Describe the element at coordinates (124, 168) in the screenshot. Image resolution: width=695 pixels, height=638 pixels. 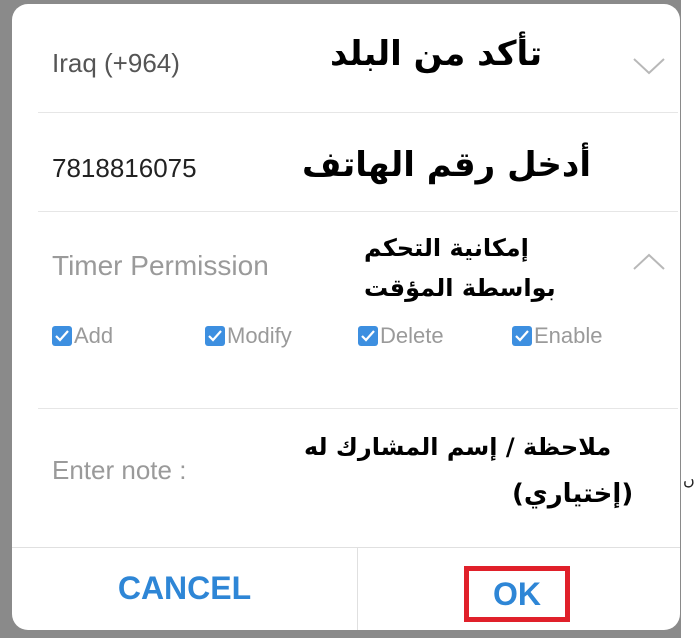
I see `phone-value: 7818816075` at that location.